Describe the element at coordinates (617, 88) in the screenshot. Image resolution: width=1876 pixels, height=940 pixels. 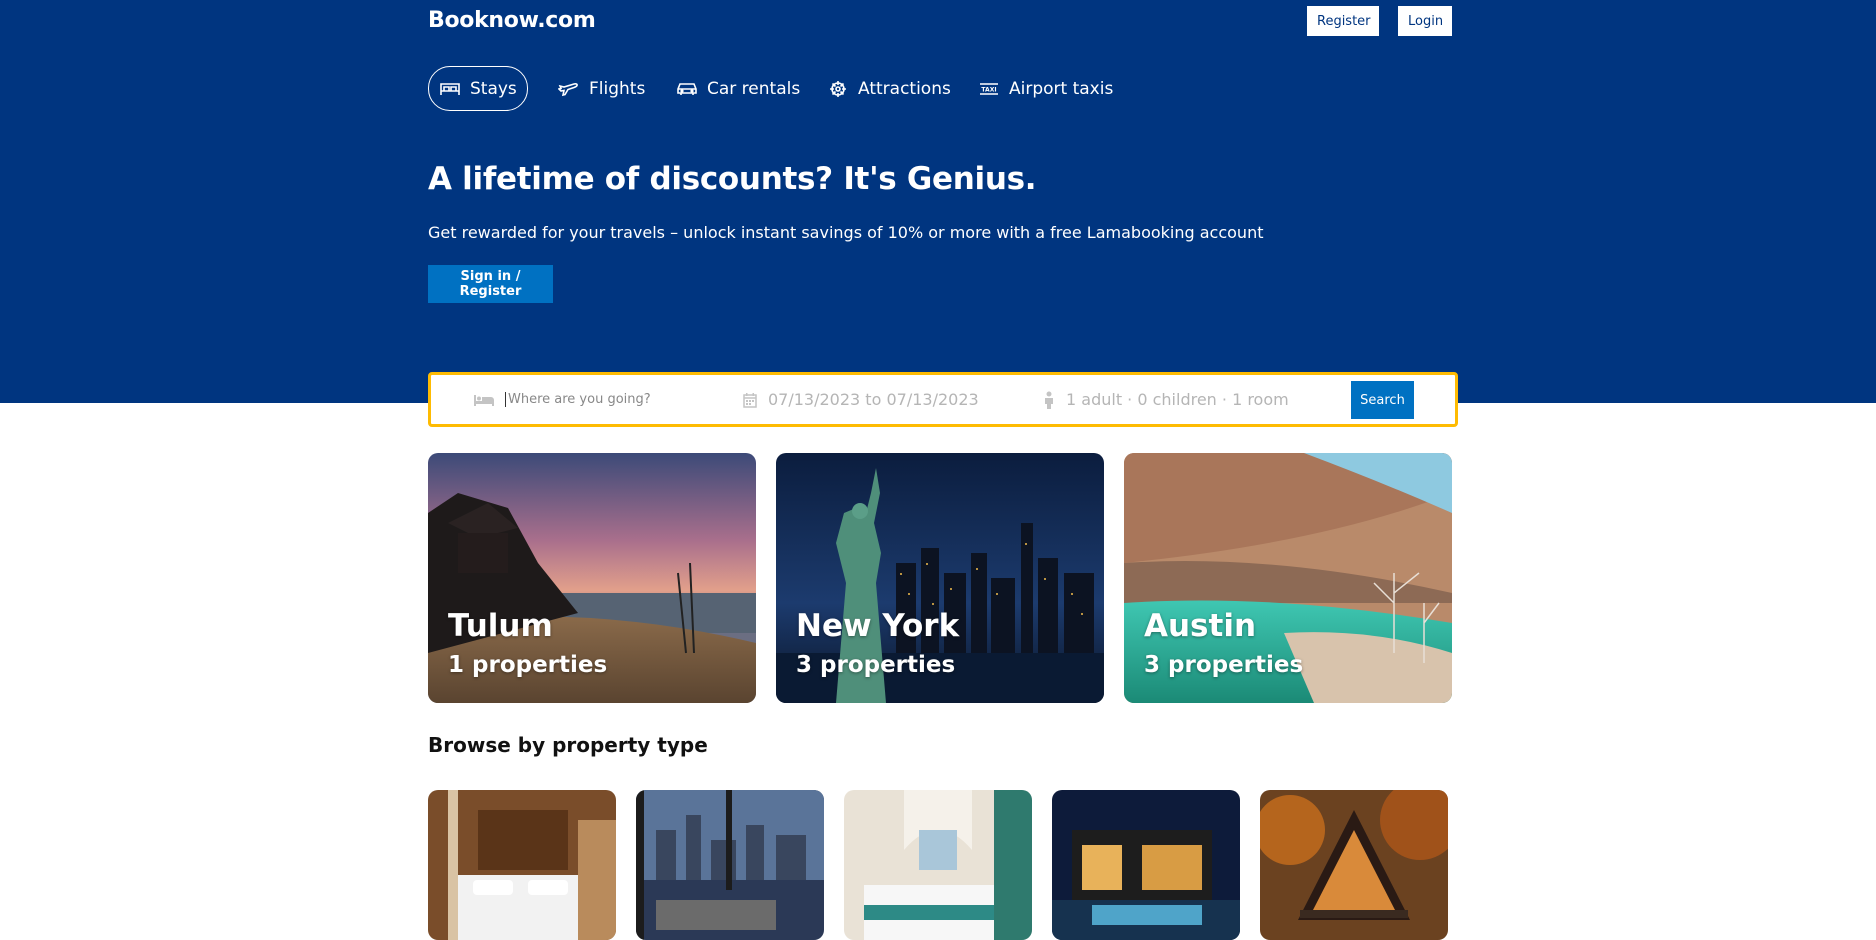
I see `nav-label: Flights` at that location.